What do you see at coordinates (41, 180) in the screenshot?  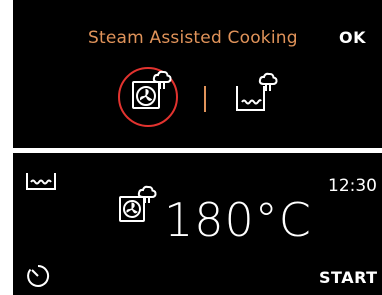 I see `tray-heat-icon` at bounding box center [41, 180].